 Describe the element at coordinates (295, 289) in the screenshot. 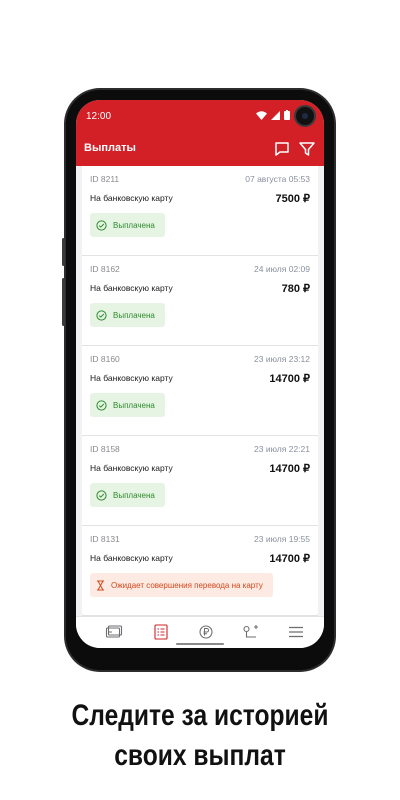

I see `payout-amount: 780 ₽` at that location.